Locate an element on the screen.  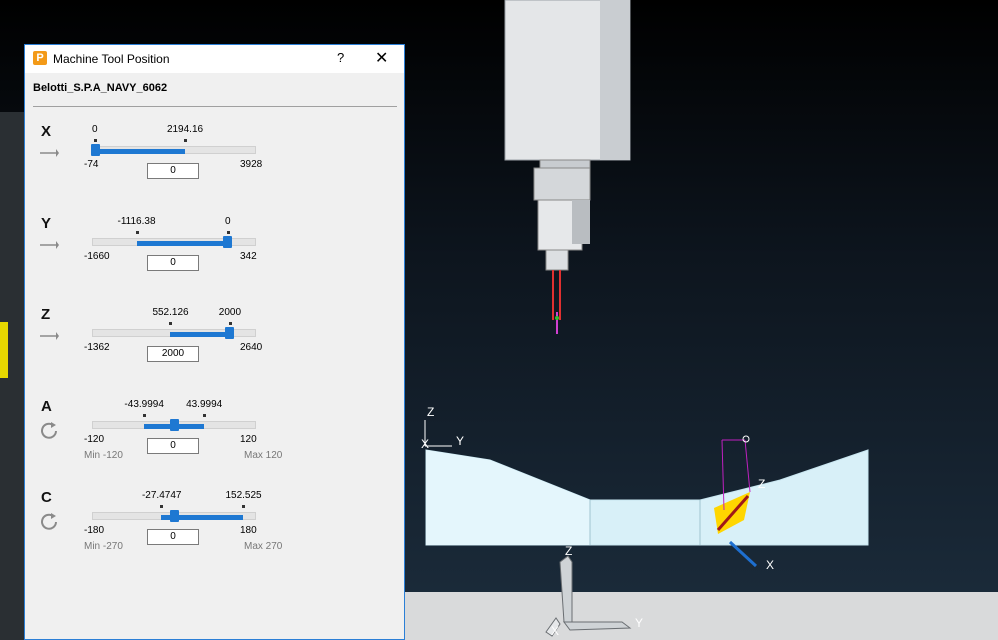
axis-y-low-limit: -1116.38 is located at coordinates (136, 221).